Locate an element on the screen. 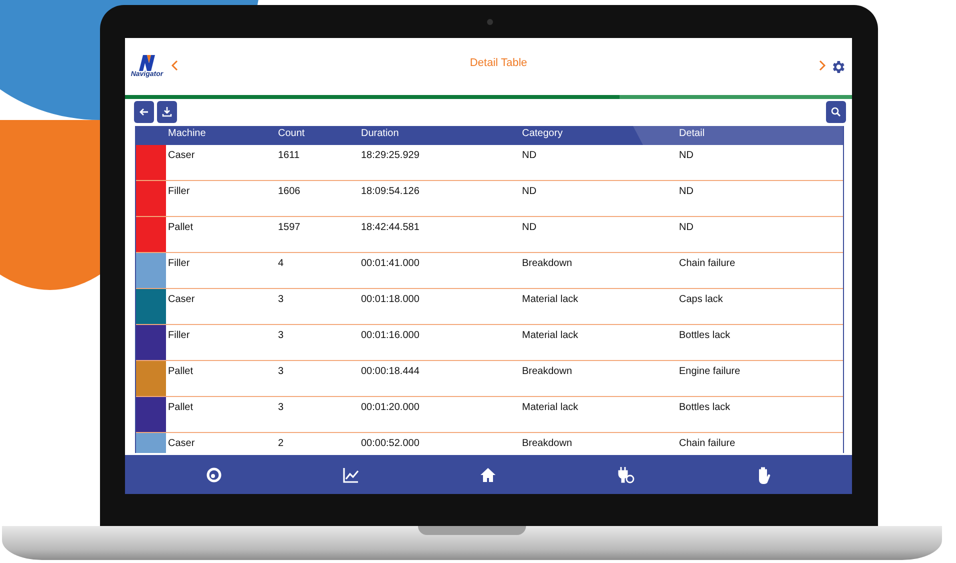 The width and height of the screenshot is (956, 563). plug-icon is located at coordinates (625, 475).